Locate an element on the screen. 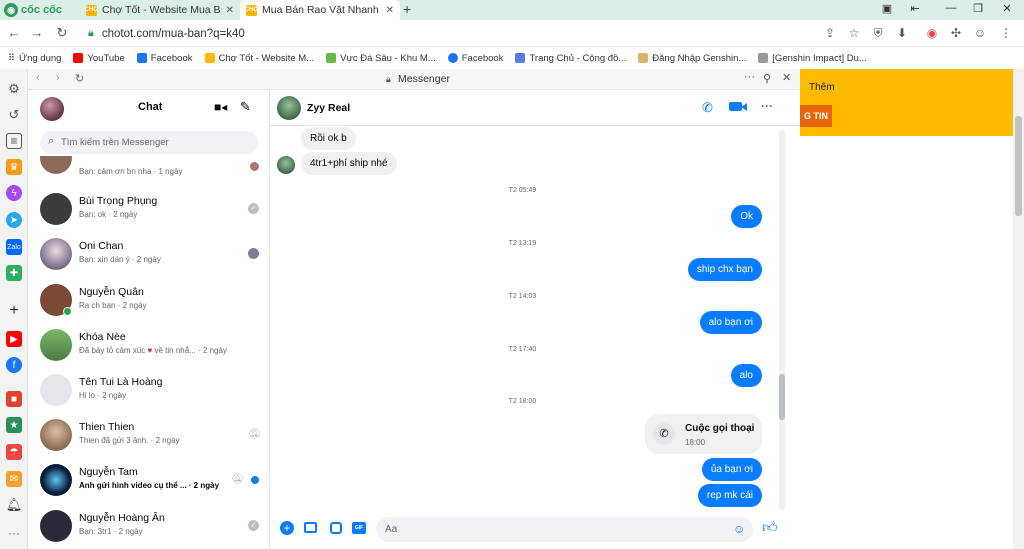 Image resolution: width=1024 pixels, height=549 pixels. contact-avatar is located at coordinates (289, 108).